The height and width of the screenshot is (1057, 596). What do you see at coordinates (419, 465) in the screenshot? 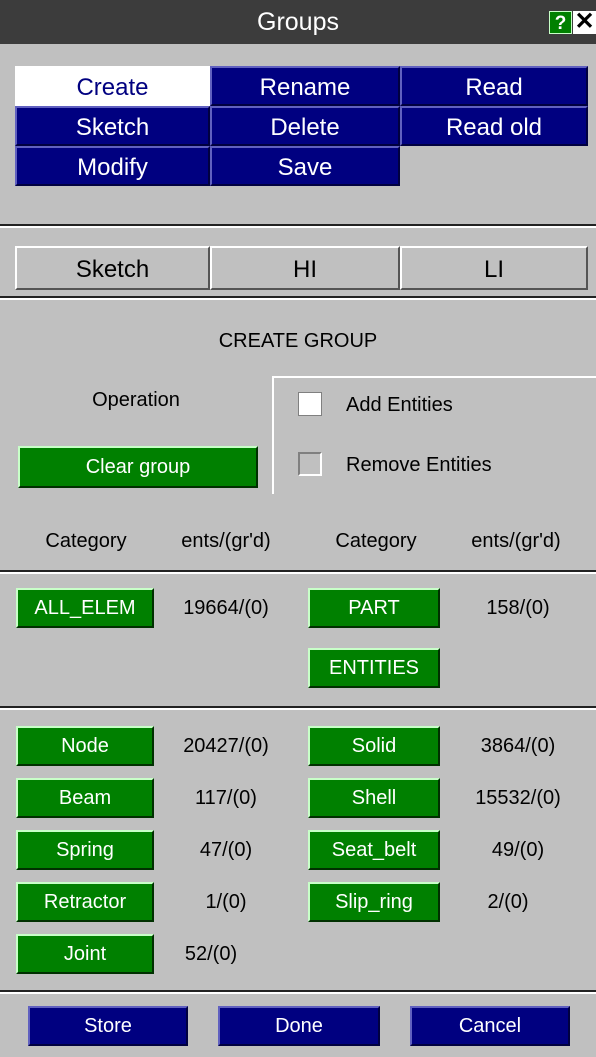
I see `remove-entities-label: Remove Entities` at bounding box center [419, 465].